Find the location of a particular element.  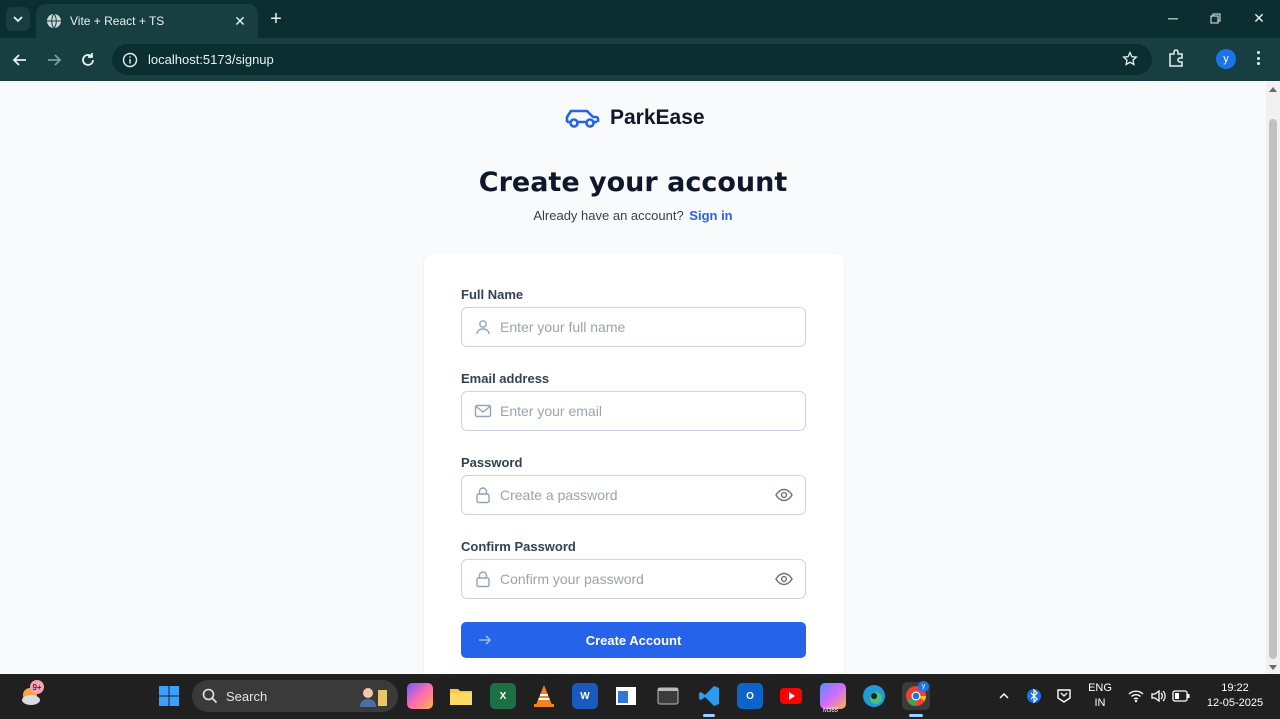

restore-icon is located at coordinates (1215, 18).